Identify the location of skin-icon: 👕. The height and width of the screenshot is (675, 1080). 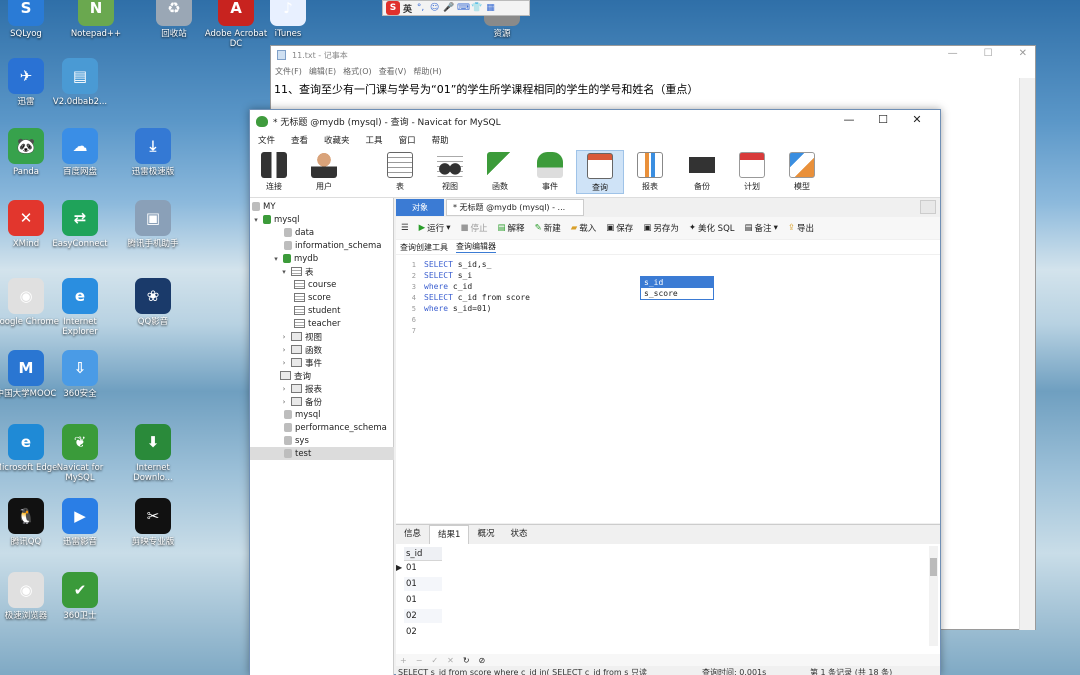
(476, 8).